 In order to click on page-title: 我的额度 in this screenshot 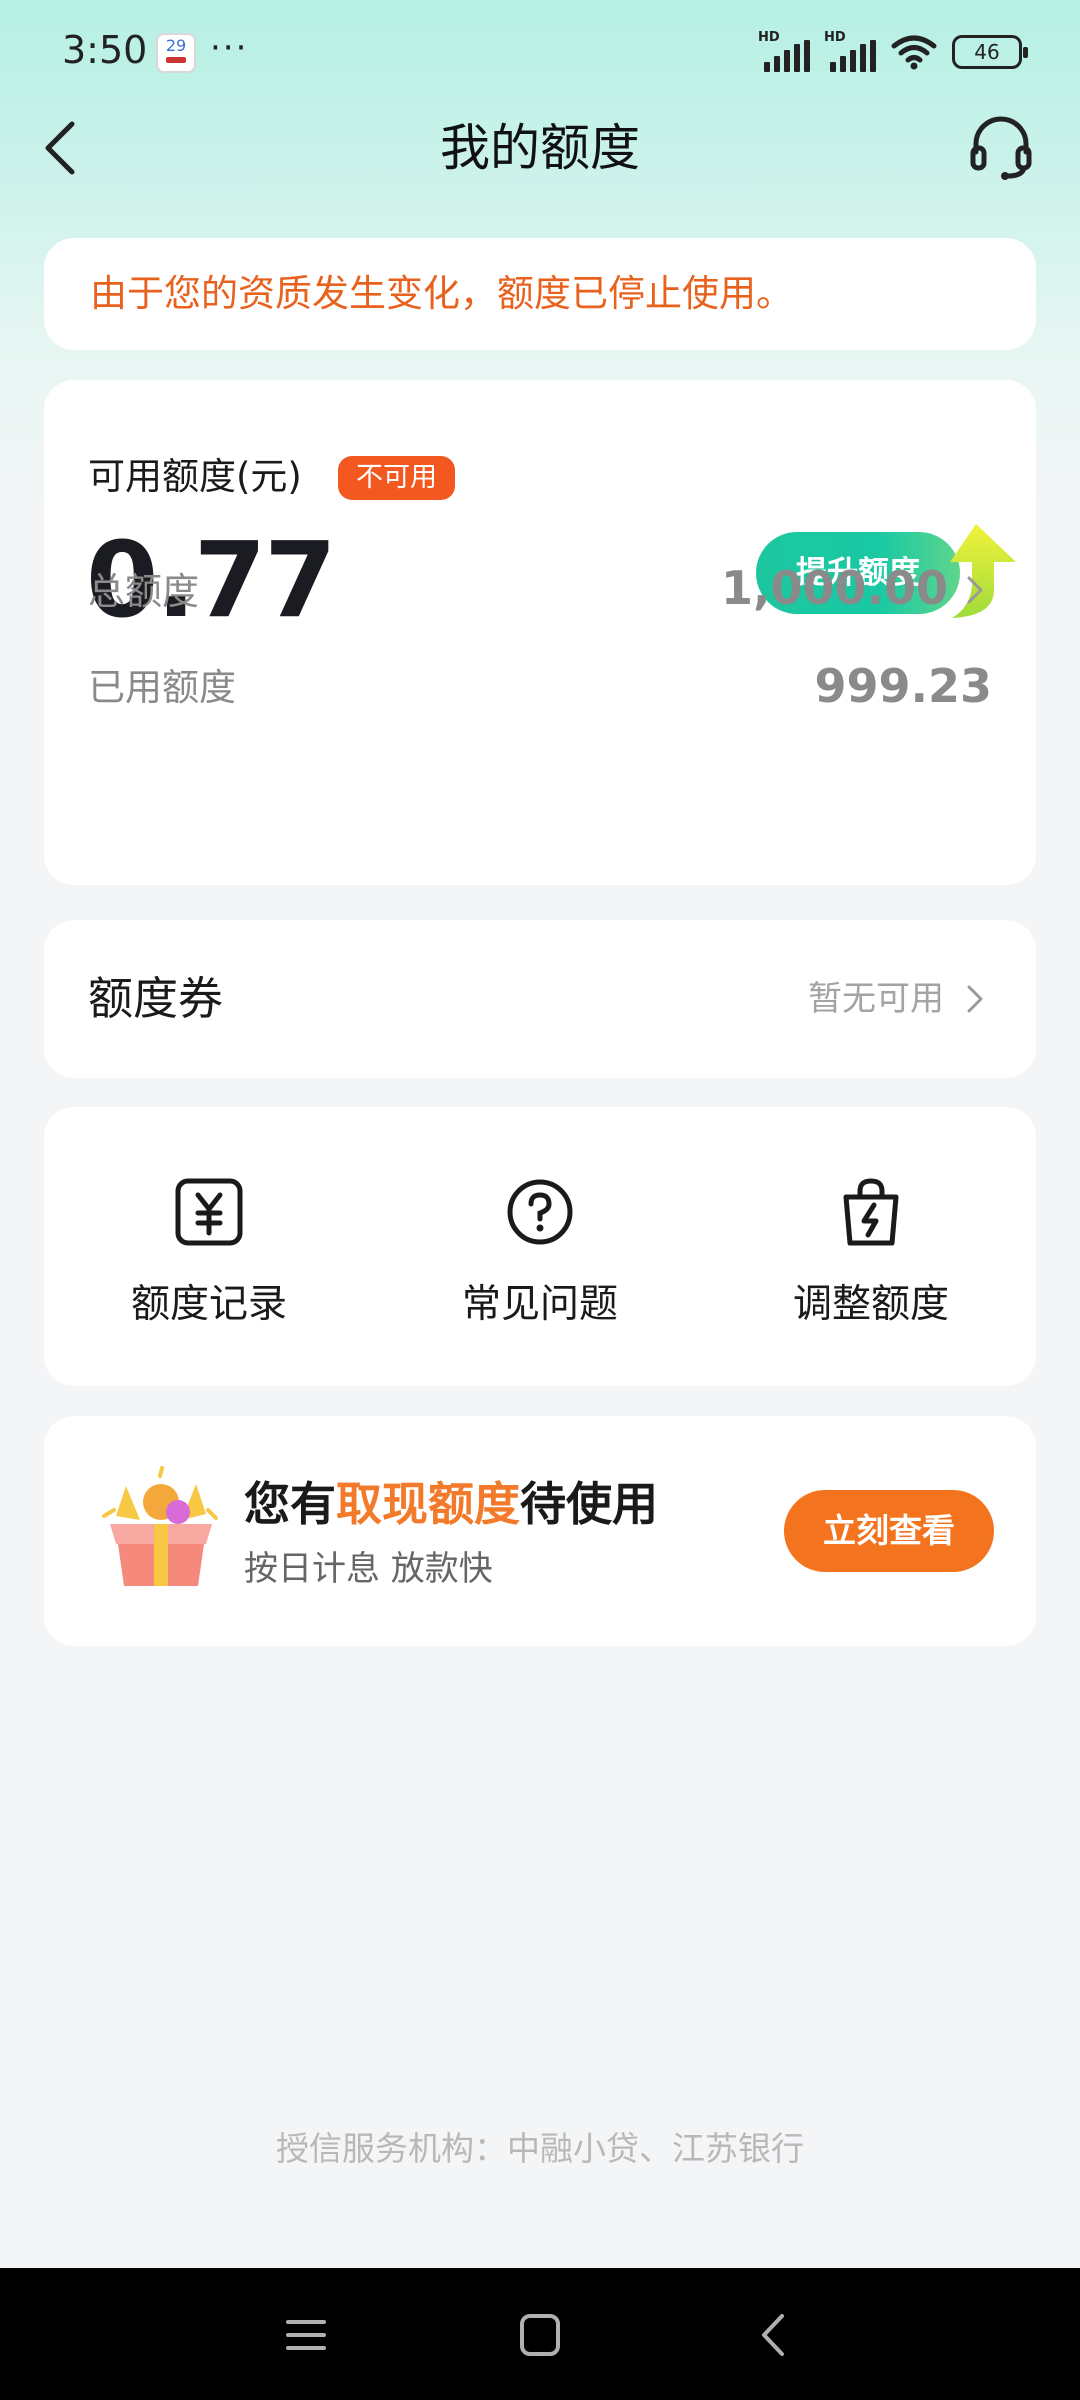, I will do `click(540, 148)`.